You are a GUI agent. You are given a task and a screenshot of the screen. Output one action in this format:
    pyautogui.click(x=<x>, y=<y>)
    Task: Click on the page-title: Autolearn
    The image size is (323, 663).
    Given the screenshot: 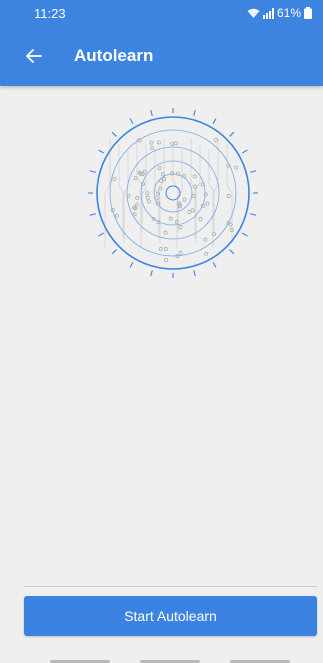 What is the action you would take?
    pyautogui.click(x=114, y=55)
    